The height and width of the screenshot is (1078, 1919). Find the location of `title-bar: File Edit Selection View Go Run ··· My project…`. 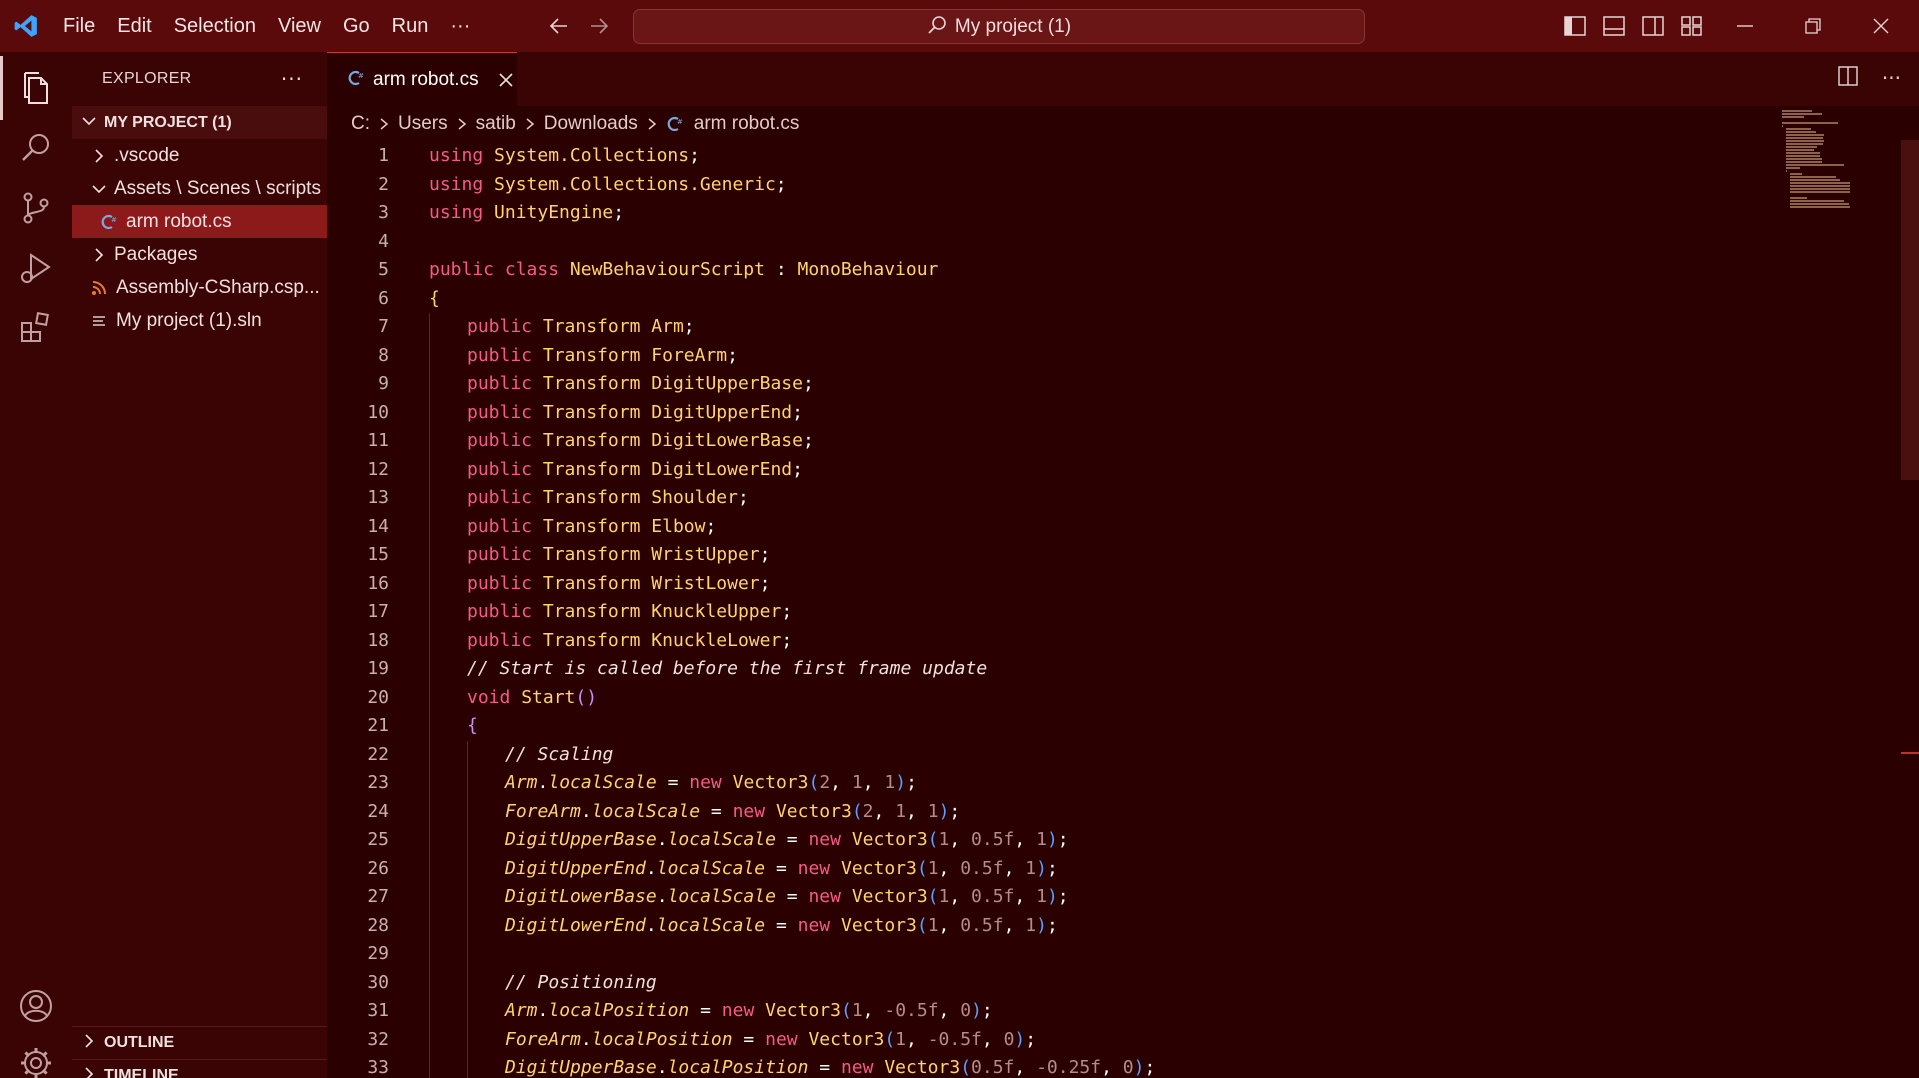

title-bar: File Edit Selection View Go Run ··· My project… is located at coordinates (959, 26).